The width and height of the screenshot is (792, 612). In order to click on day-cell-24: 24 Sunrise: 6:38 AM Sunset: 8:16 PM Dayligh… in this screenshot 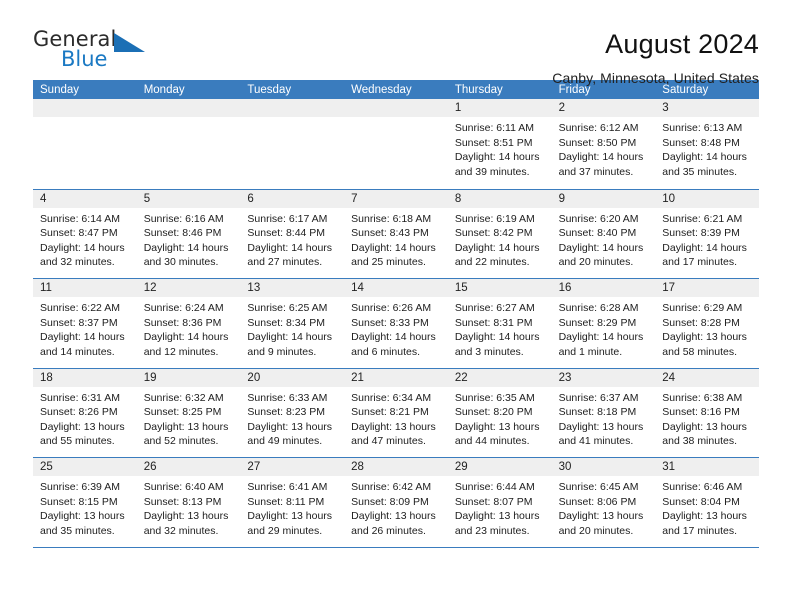, I will do `click(707, 412)`.